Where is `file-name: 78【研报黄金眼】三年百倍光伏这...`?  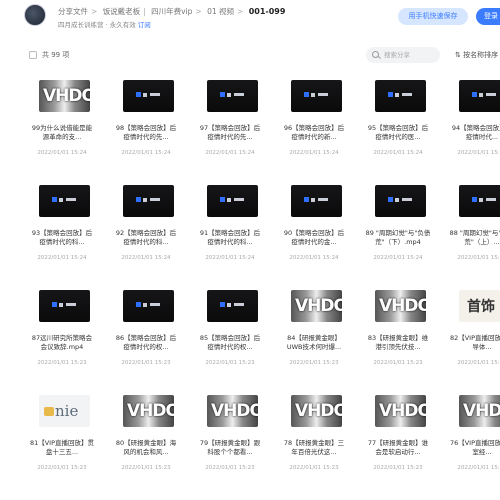 file-name: 78【研报黄金眼】三年百倍光伏这... is located at coordinates (314, 448).